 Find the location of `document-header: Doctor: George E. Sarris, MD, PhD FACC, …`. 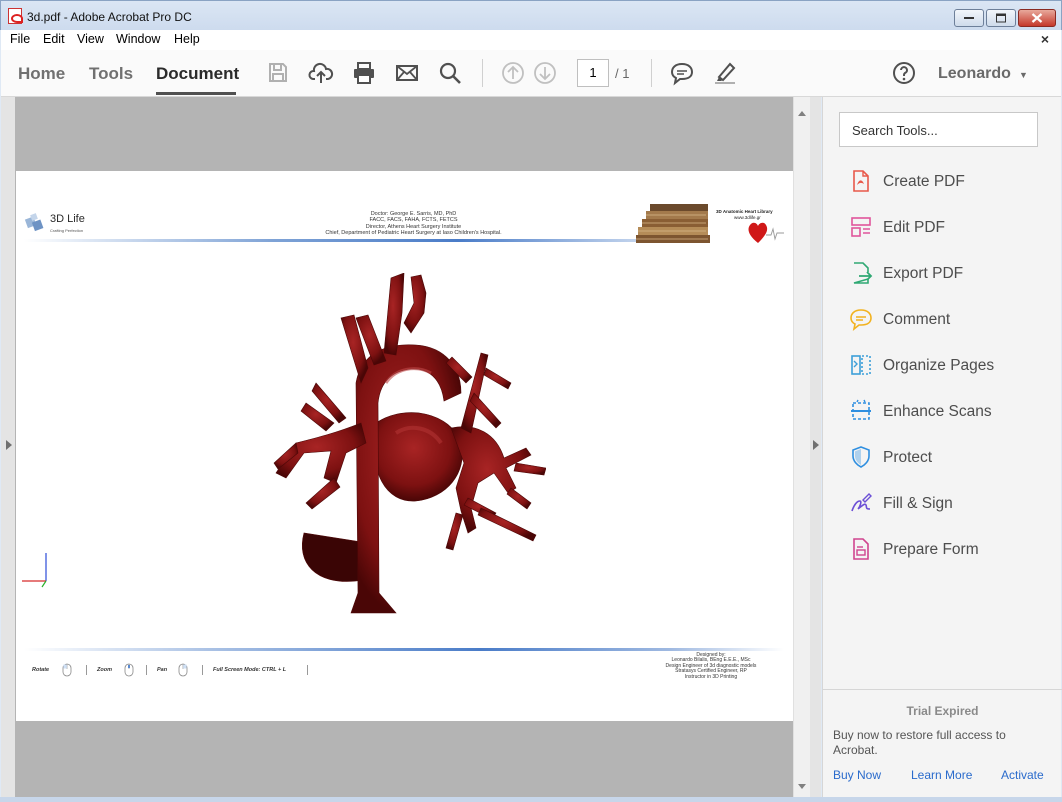

document-header: Doctor: George E. Sarris, MD, PhD FACC, … is located at coordinates (413, 224).